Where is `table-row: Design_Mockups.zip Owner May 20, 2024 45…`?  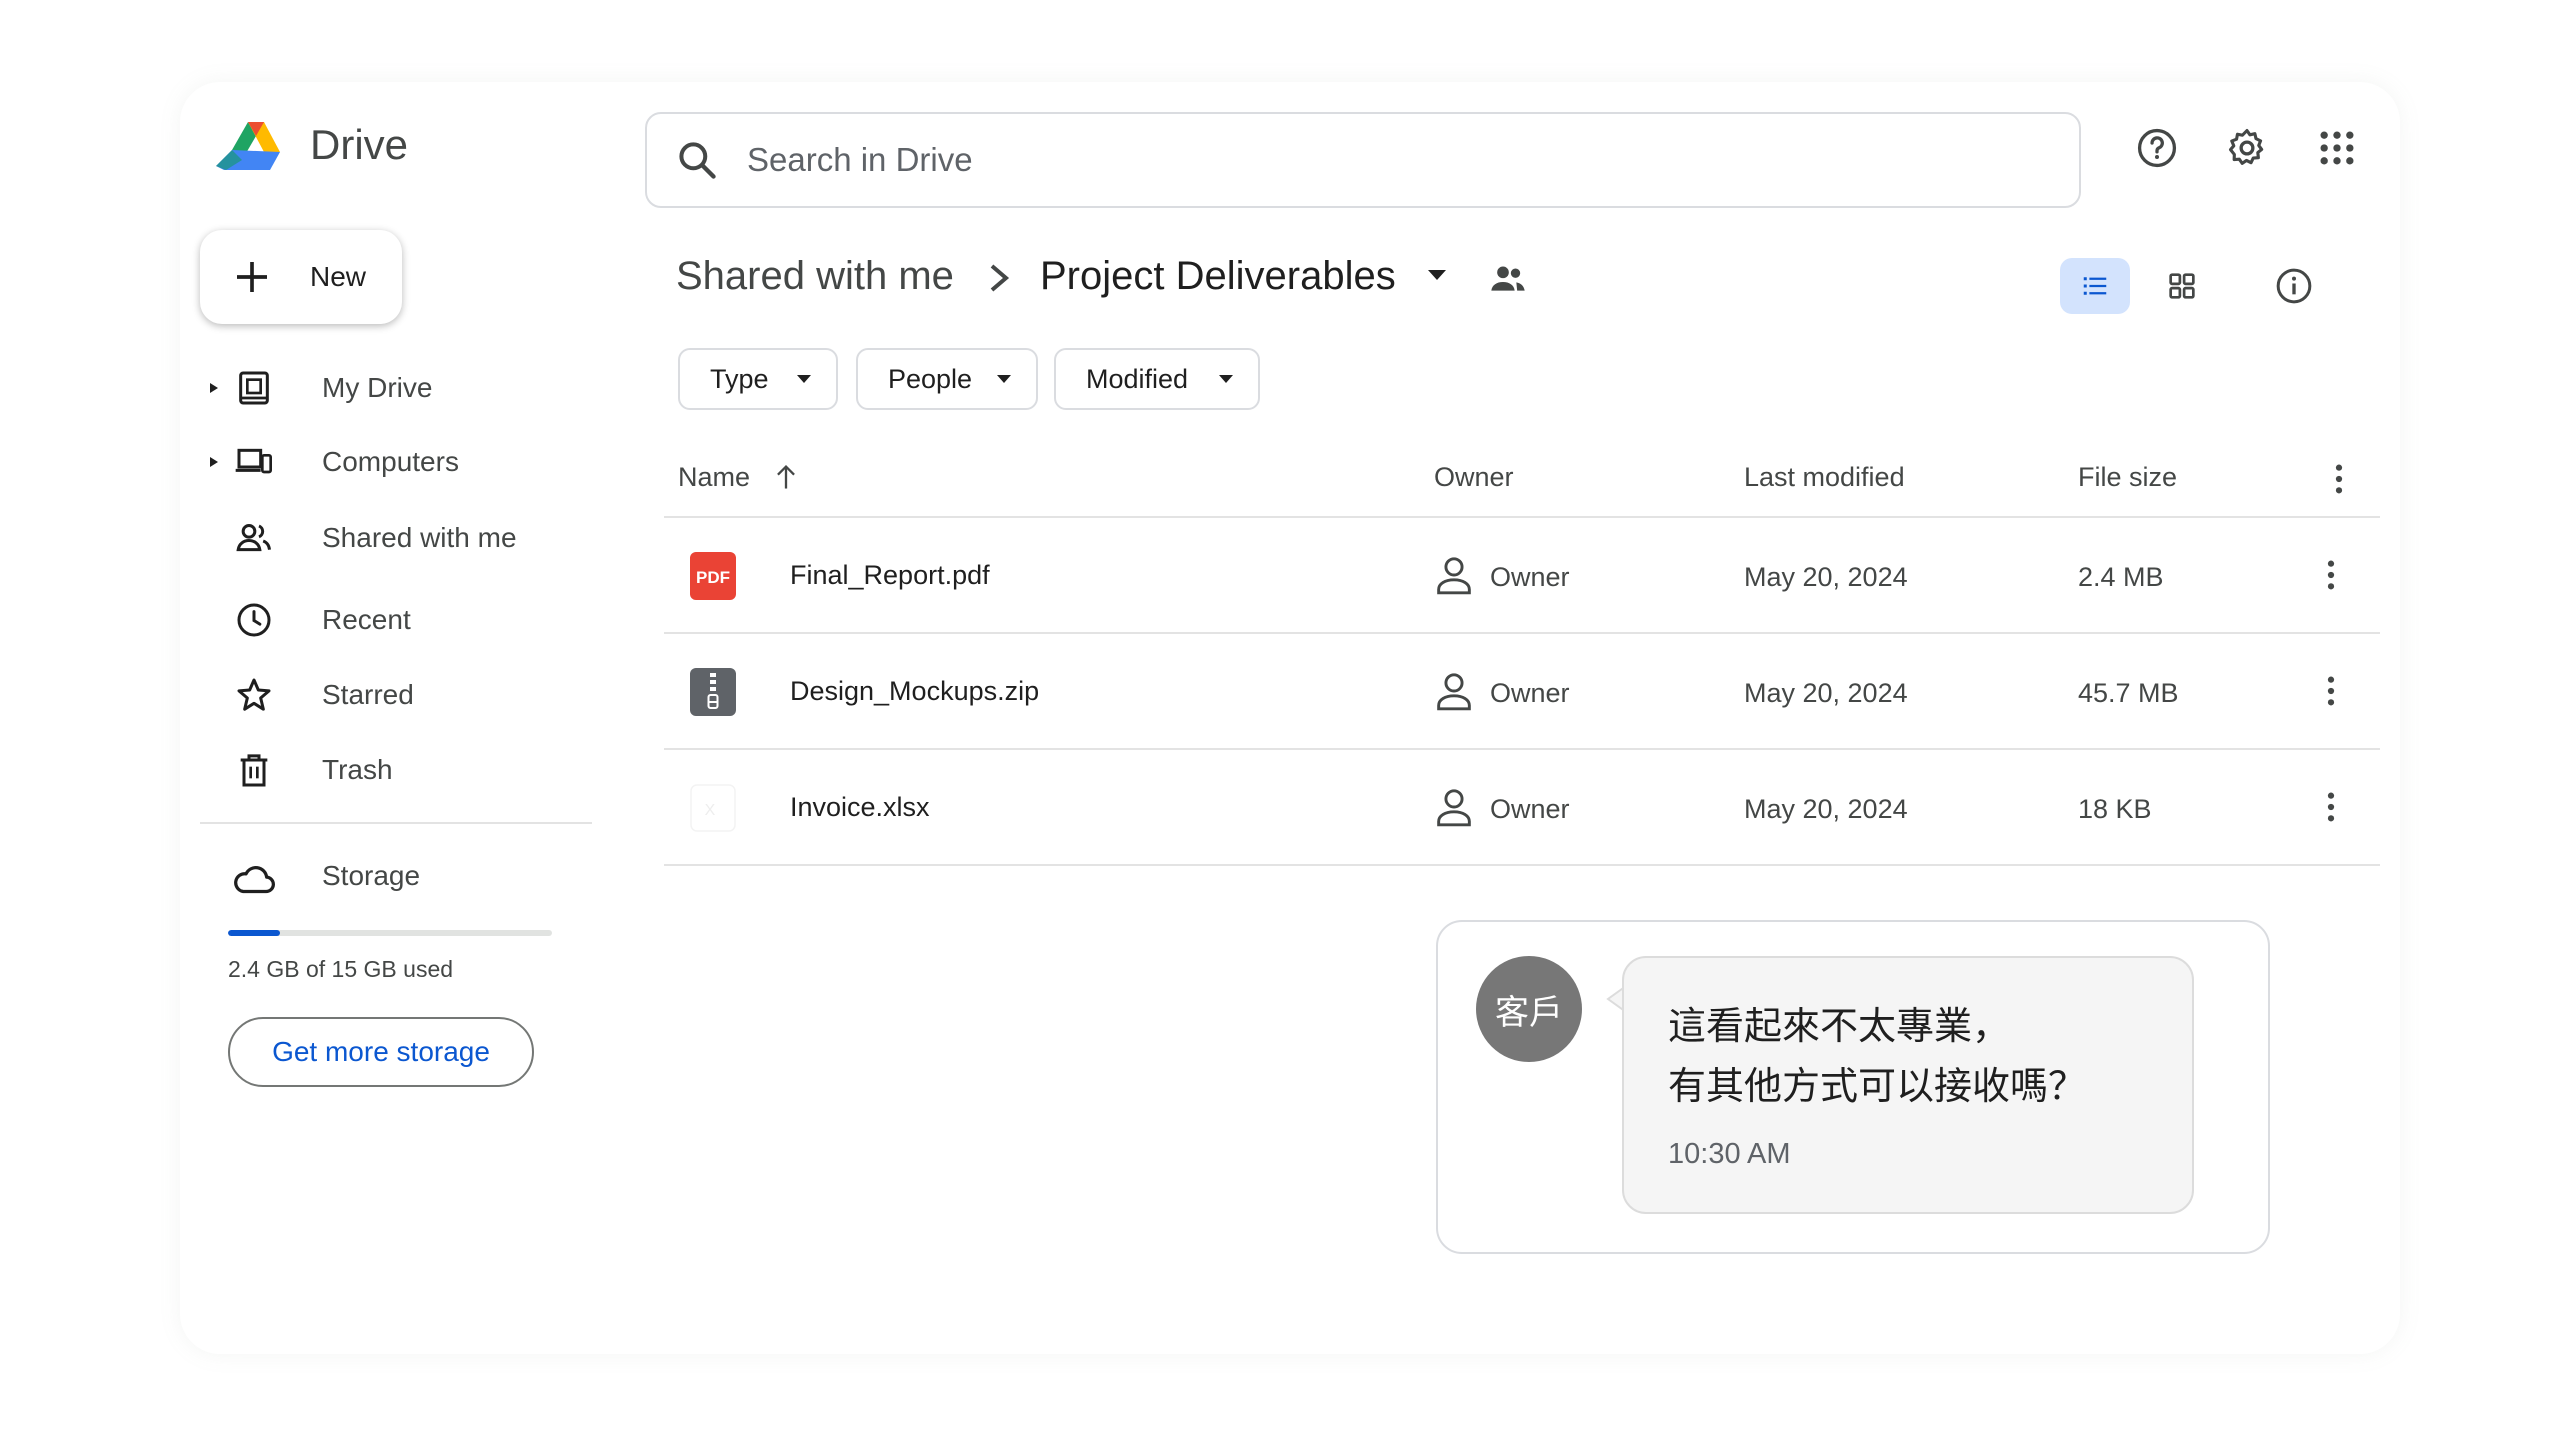
table-row: Design_Mockups.zip Owner May 20, 2024 45… is located at coordinates (1522, 691).